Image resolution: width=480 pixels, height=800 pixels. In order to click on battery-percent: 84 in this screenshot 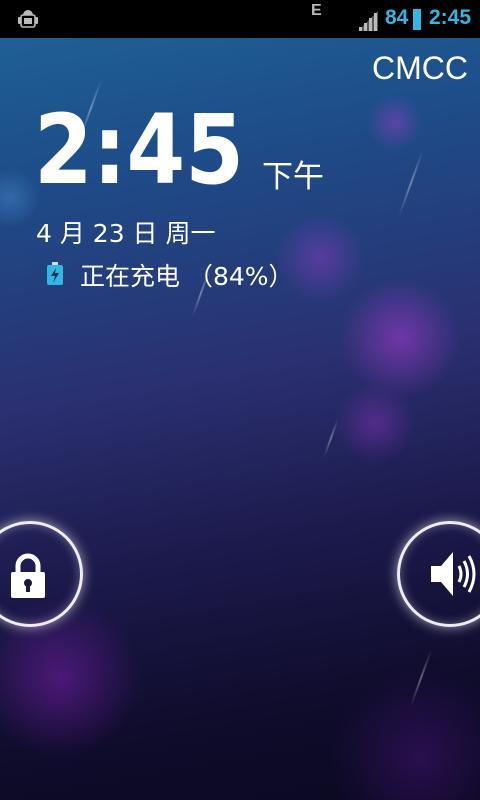, I will do `click(397, 17)`.